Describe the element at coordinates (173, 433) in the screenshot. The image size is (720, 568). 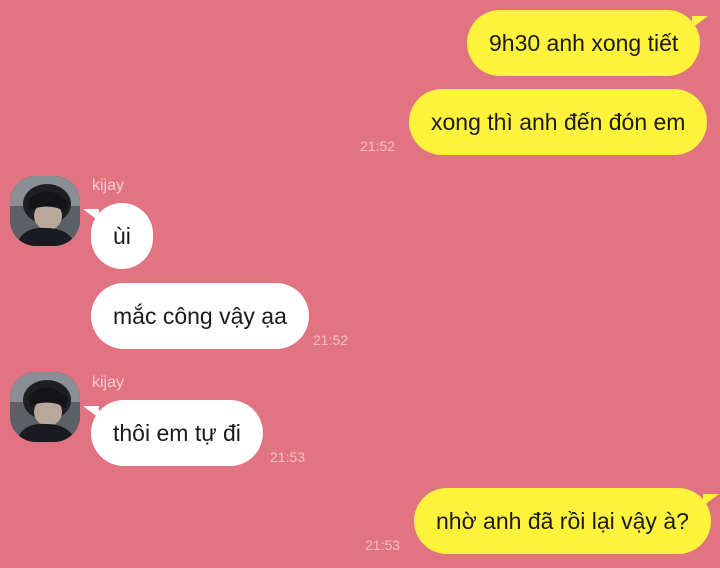
I see `incoming-message-bubble: thôi em tự đi` at that location.